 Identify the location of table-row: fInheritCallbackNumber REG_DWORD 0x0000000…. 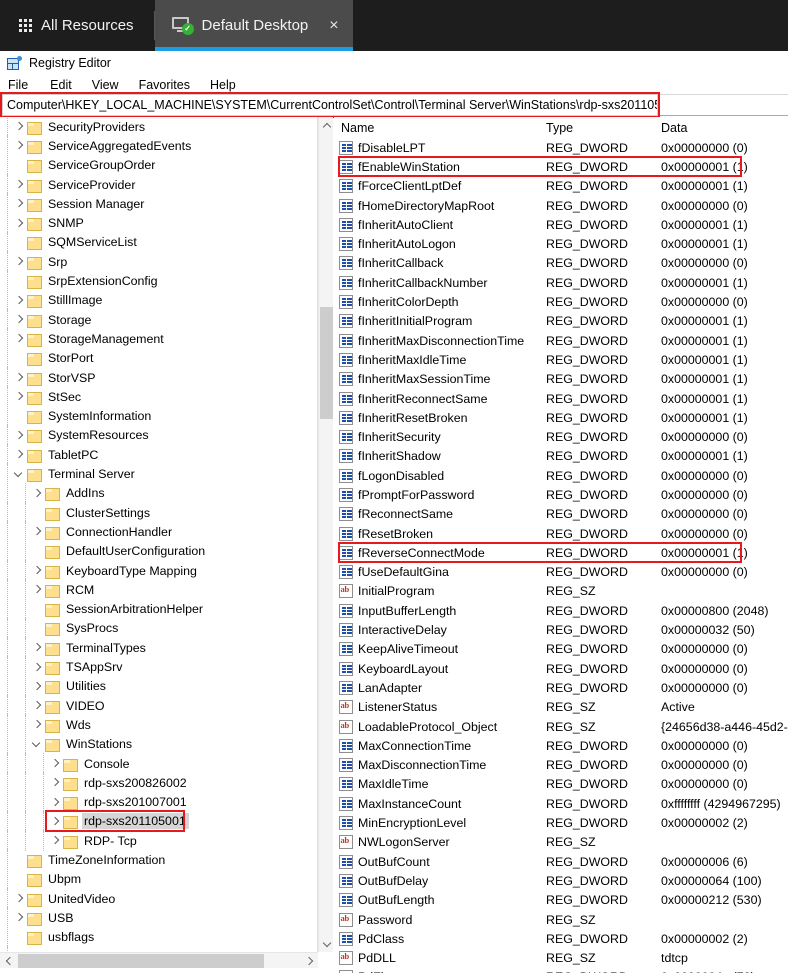
(561, 282).